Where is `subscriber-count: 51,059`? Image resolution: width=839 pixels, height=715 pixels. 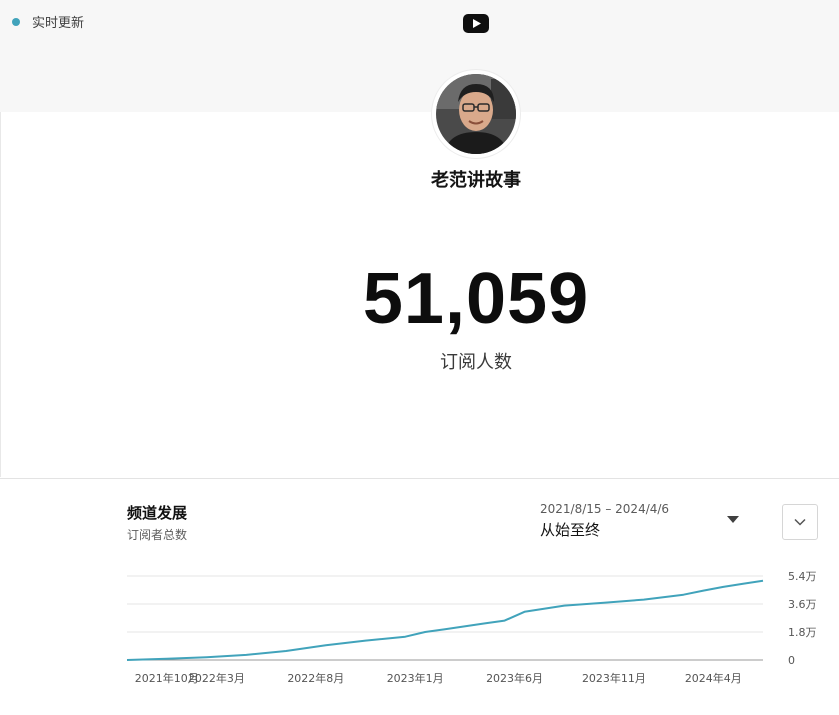
subscriber-count: 51,059 is located at coordinates (476, 299).